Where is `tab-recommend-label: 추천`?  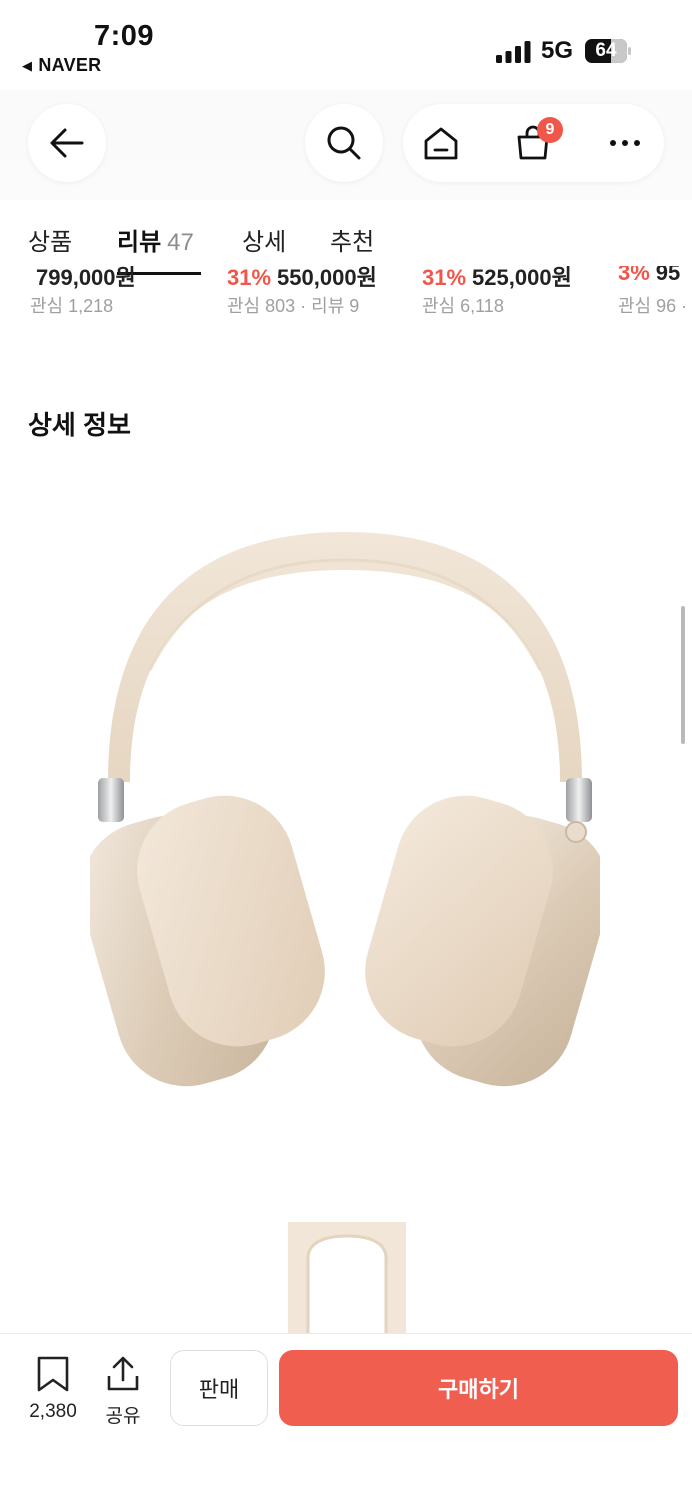 tab-recommend-label: 추천 is located at coordinates (352, 242).